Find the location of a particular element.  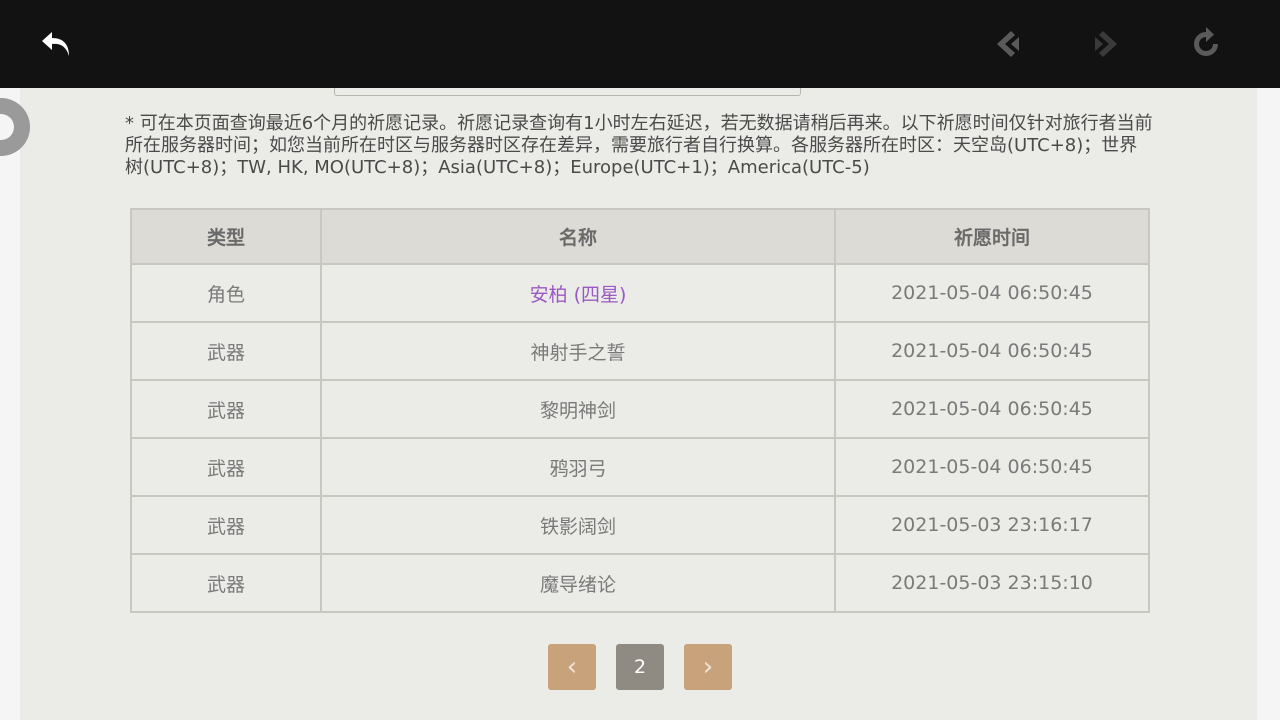

next-page-icon is located at coordinates (1106, 44).